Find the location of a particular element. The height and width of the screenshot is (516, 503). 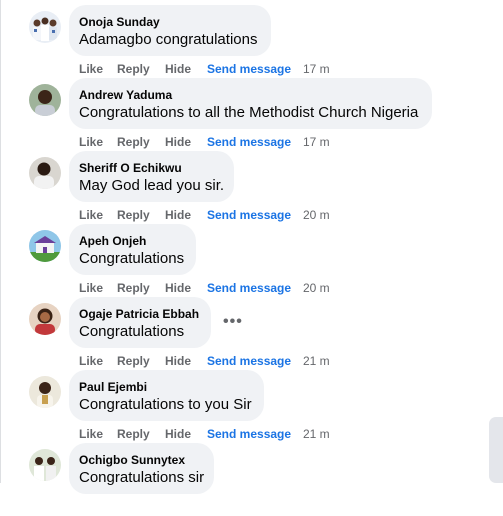

comment: Ochigbo Sunnytex Congratulations sir is located at coordinates (251, 479).